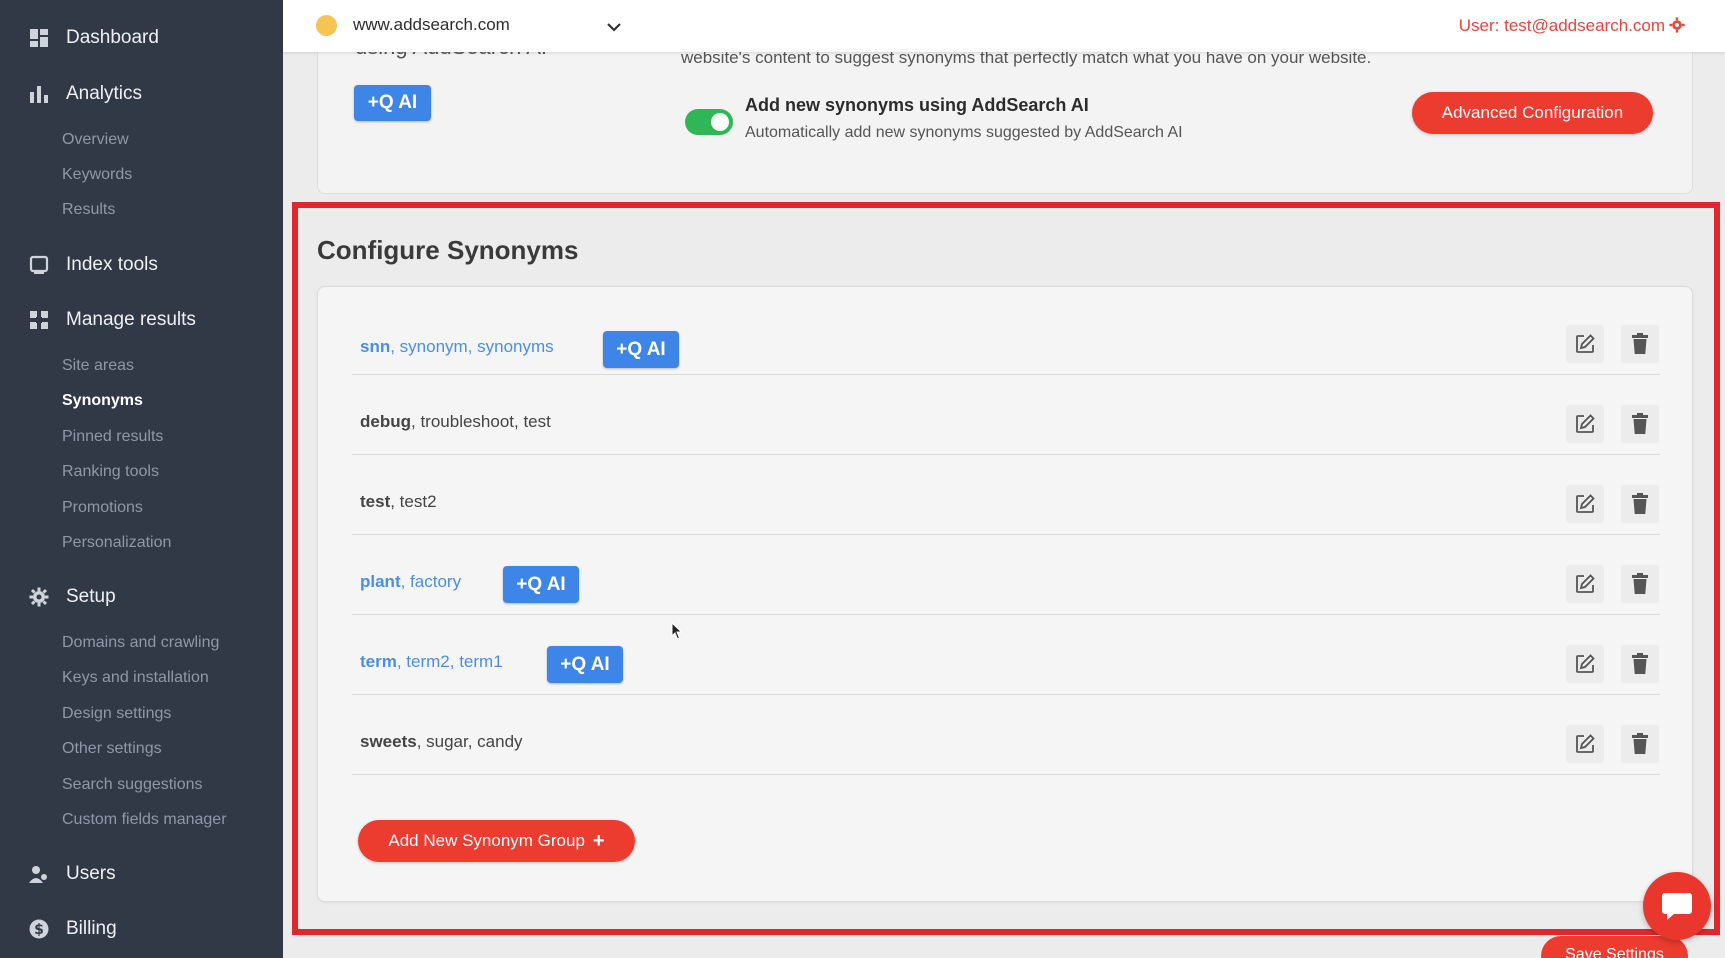  What do you see at coordinates (496, 841) in the screenshot?
I see `add-synonym-group-button: Add New Synonym Group +` at bounding box center [496, 841].